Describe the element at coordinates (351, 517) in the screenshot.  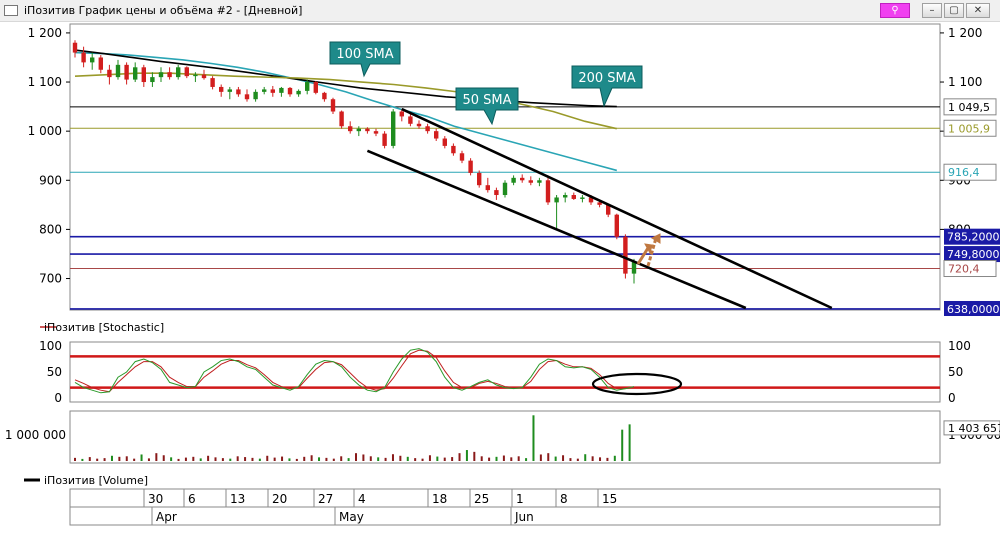
I see `month-label: May` at that location.